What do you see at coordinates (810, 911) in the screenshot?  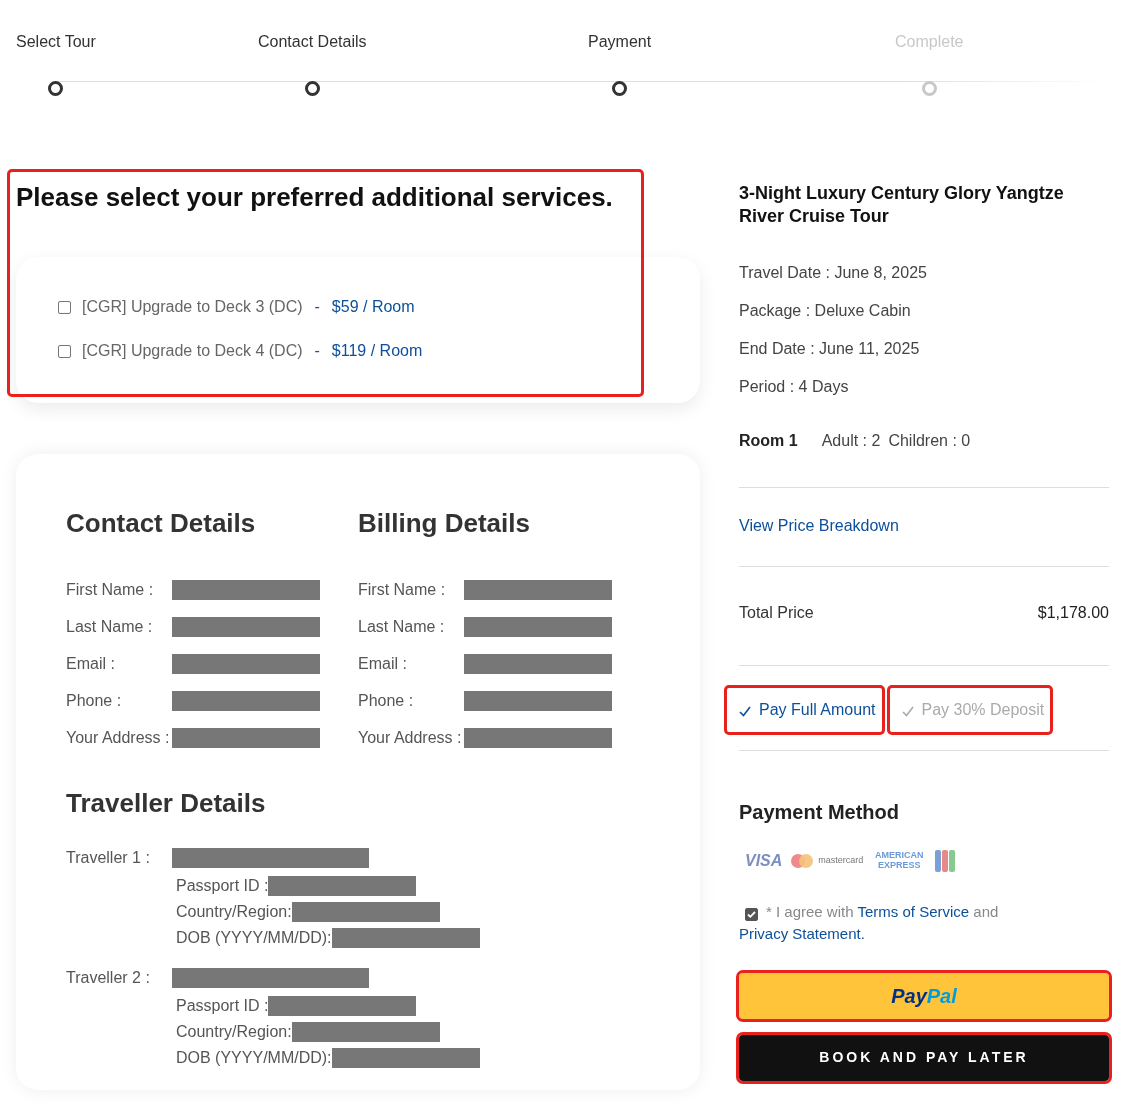 I see `agree-text: * I agree with` at bounding box center [810, 911].